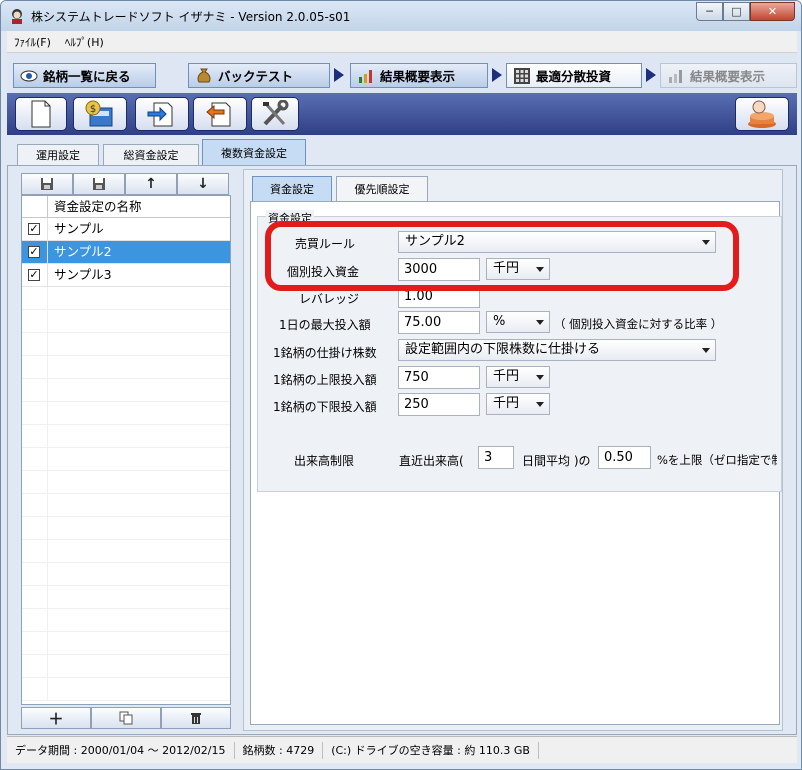 This screenshot has height=770, width=802. I want to click on import-button, so click(162, 114).